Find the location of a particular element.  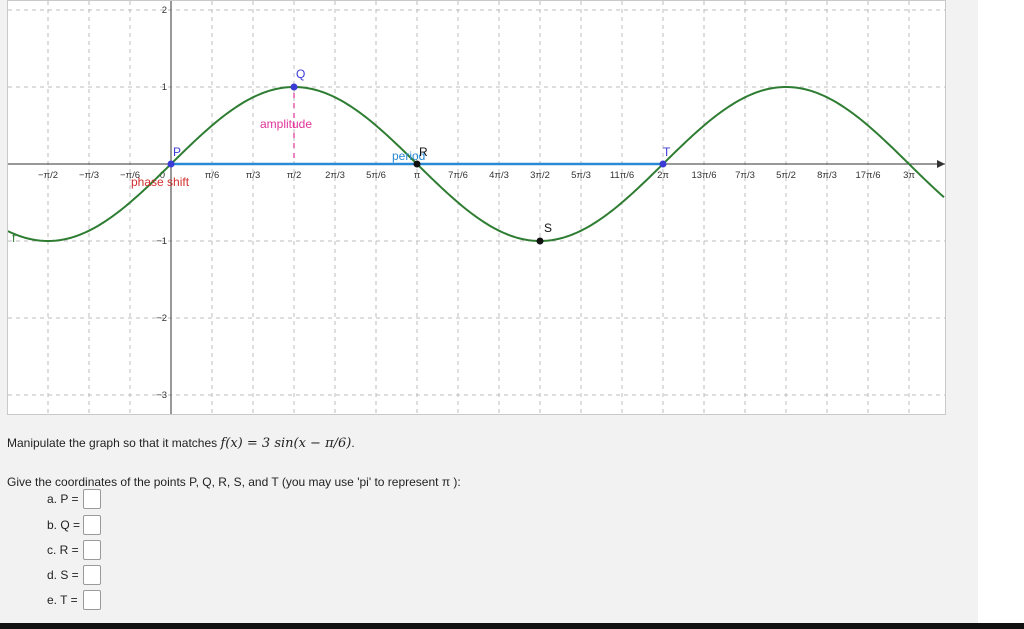

answer-row-p: a. P = is located at coordinates (74, 499).